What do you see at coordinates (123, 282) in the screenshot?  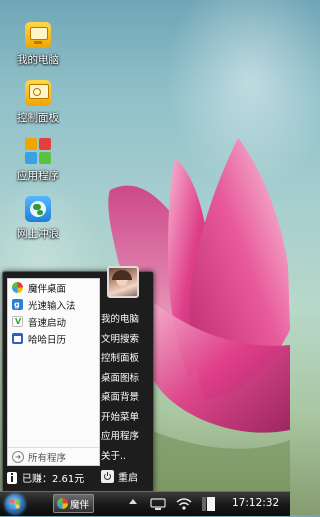 I see `user-avatar` at bounding box center [123, 282].